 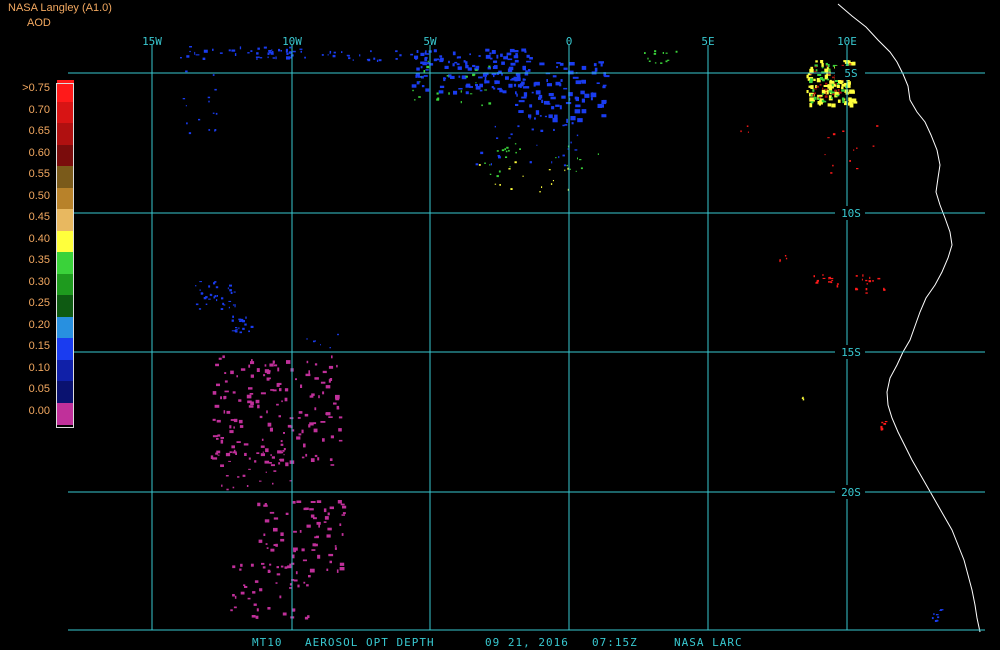 What do you see at coordinates (39, 260) in the screenshot?
I see `legend-label: 0.35` at bounding box center [39, 260].